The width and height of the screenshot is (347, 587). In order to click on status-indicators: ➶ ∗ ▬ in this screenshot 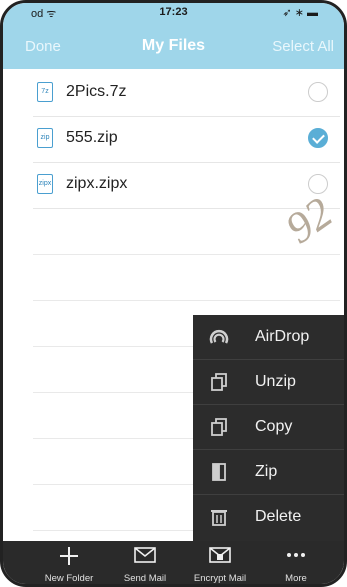, I will do `click(300, 13)`.